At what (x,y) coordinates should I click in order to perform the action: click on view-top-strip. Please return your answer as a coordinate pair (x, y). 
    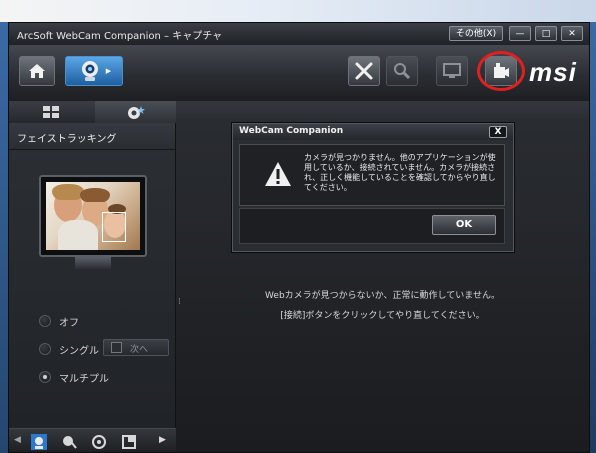
    Looking at the image, I should click on (382, 110).